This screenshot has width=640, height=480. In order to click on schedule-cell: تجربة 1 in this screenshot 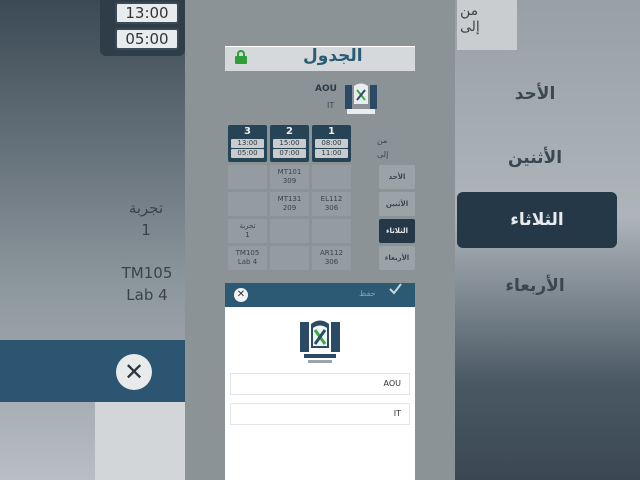, I will do `click(247, 231)`.